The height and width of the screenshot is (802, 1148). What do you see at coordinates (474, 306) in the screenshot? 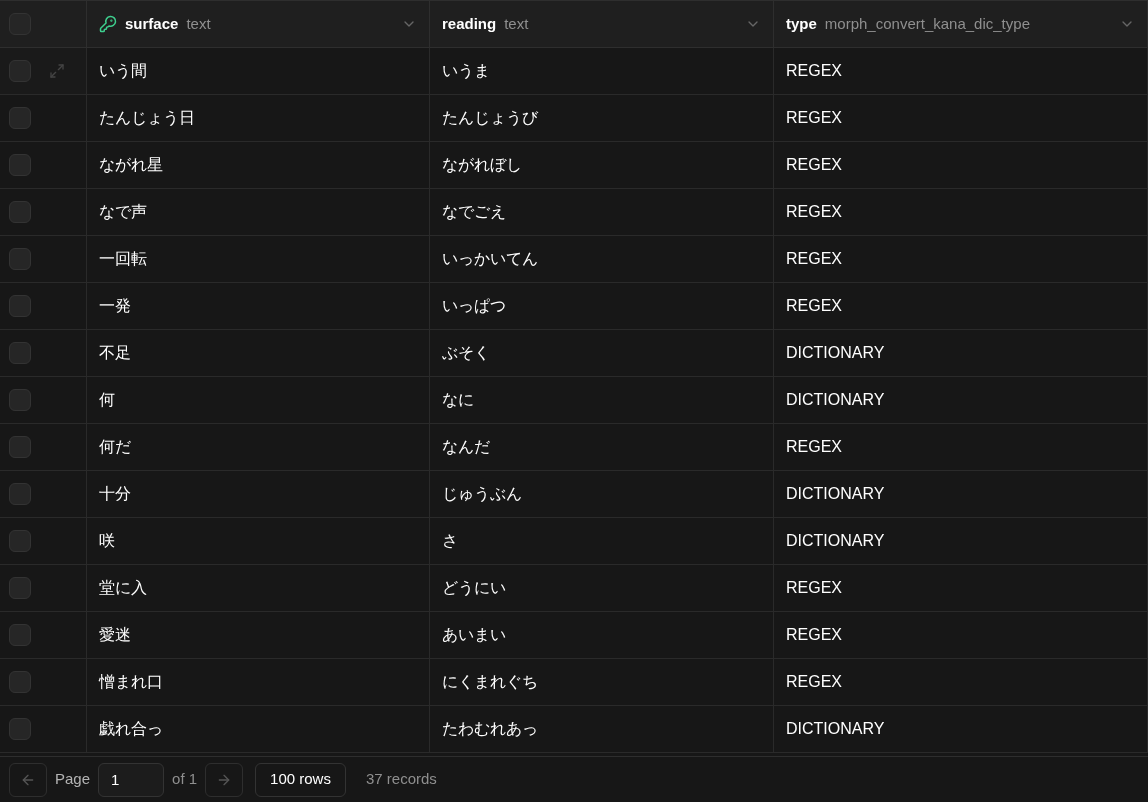
I see `table-cell-text: いっぱつ` at bounding box center [474, 306].